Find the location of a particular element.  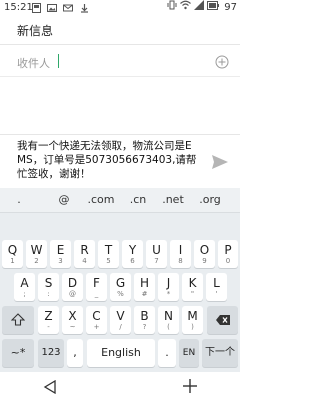

key-label: W is located at coordinates (36, 250).